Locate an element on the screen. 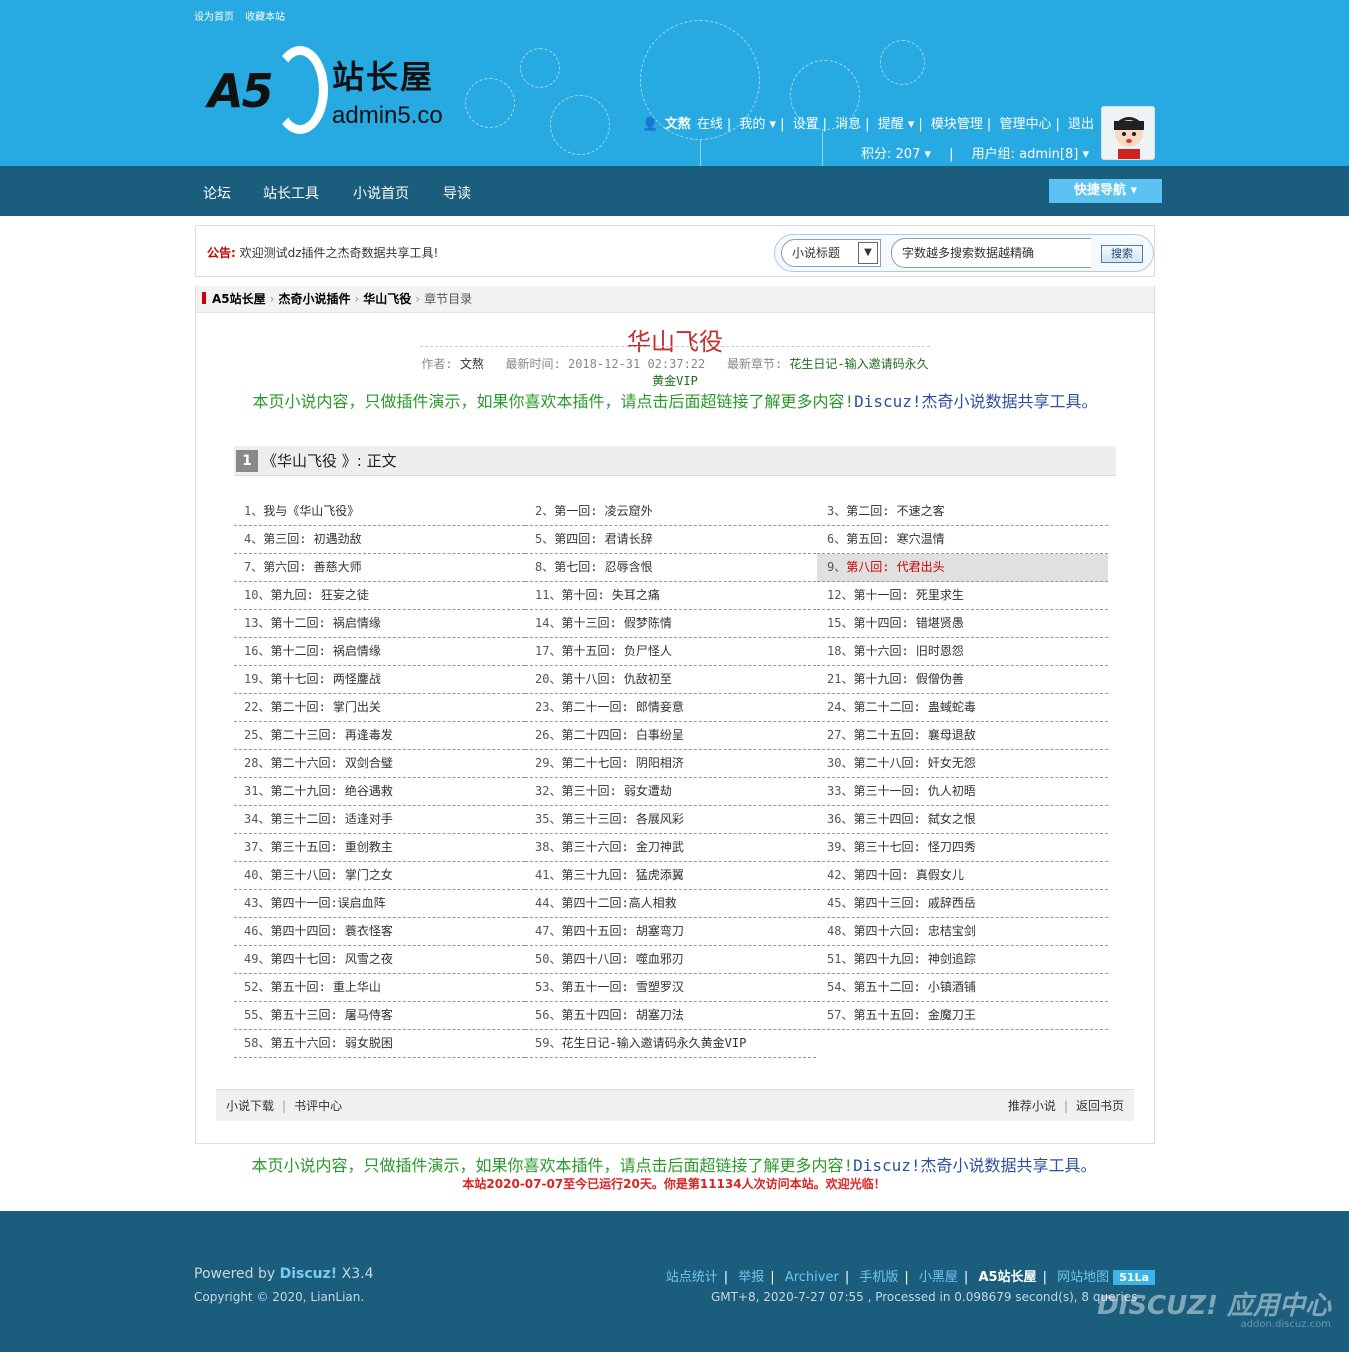 Image resolution: width=1349 pixels, height=1352 pixels. chapter-link: 13、第十二回: 祸启情缘 is located at coordinates (379, 624).